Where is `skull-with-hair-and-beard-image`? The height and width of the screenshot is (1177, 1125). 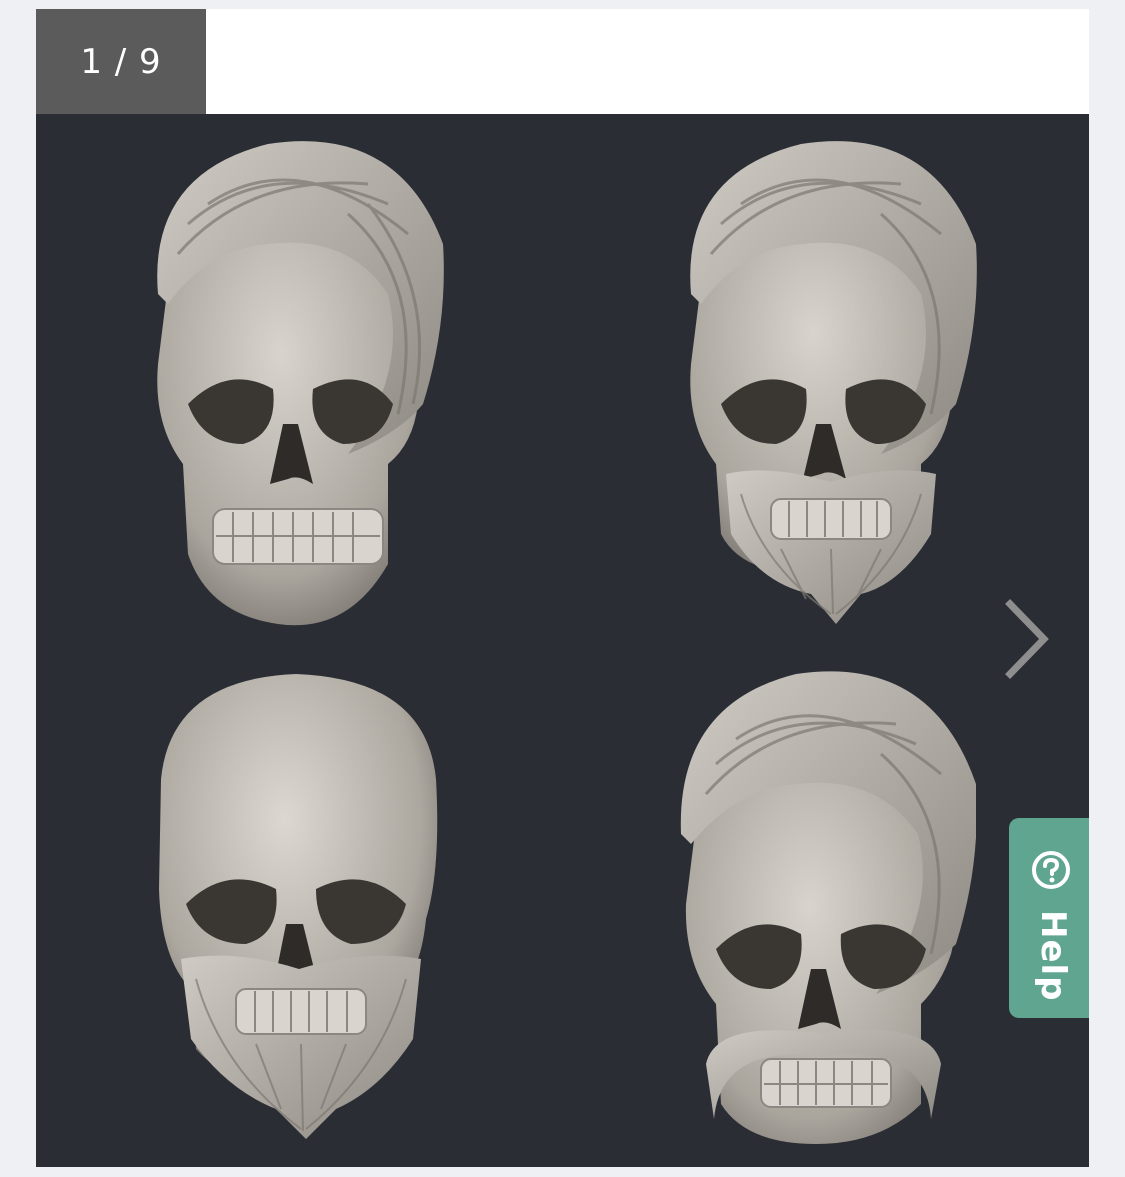 skull-with-hair-and-beard-image is located at coordinates (833, 382).